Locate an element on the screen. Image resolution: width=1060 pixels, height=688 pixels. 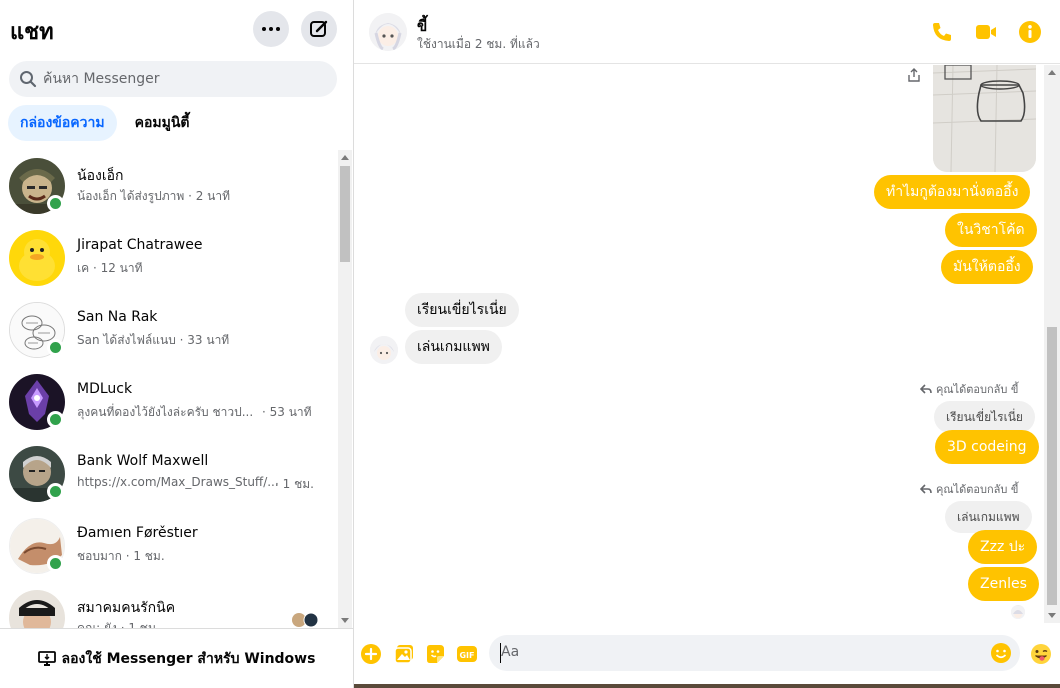
conversation-item: สมาคมคนรักนิค คุณ: ยัง · 1 ชม. is located at coordinates (169, 605).